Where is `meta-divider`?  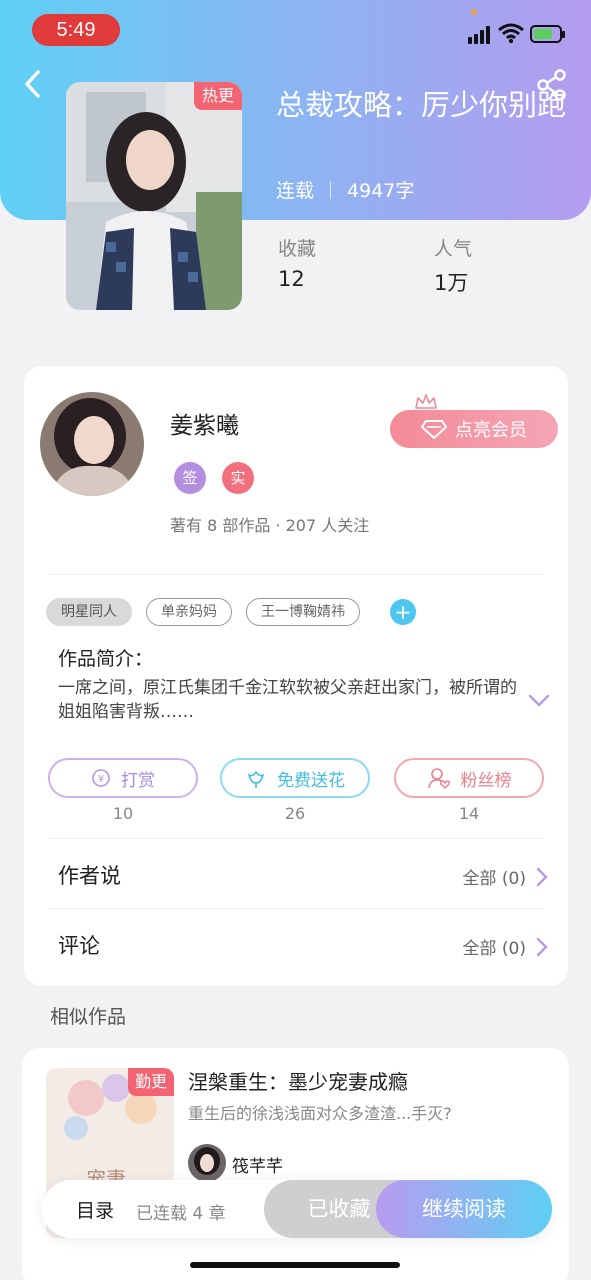
meta-divider is located at coordinates (331, 189).